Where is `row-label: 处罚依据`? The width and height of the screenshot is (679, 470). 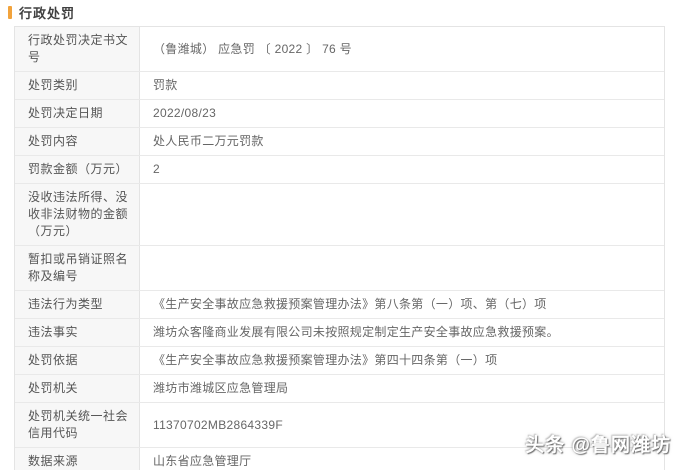 row-label: 处罚依据 is located at coordinates (77, 360).